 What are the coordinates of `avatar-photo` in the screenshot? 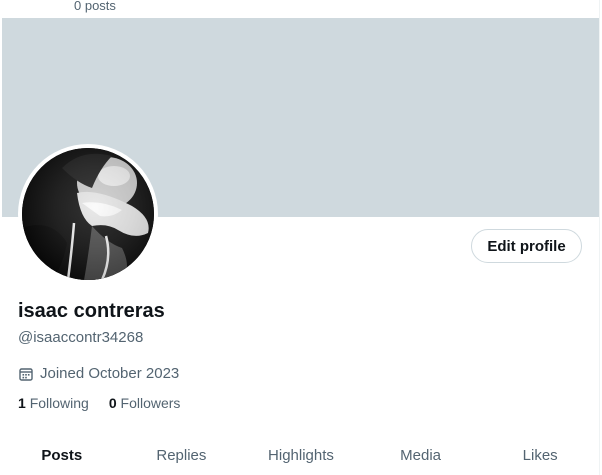 It's located at (88, 214).